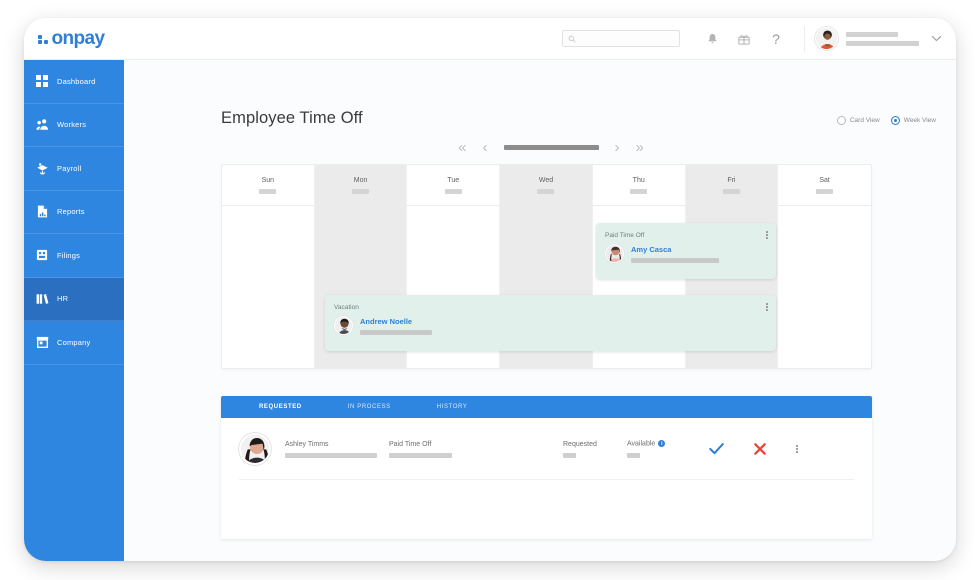 Image resolution: width=975 pixels, height=580 pixels. What do you see at coordinates (563, 321) in the screenshot?
I see `event-employee-name: Andrew Noelle` at bounding box center [563, 321].